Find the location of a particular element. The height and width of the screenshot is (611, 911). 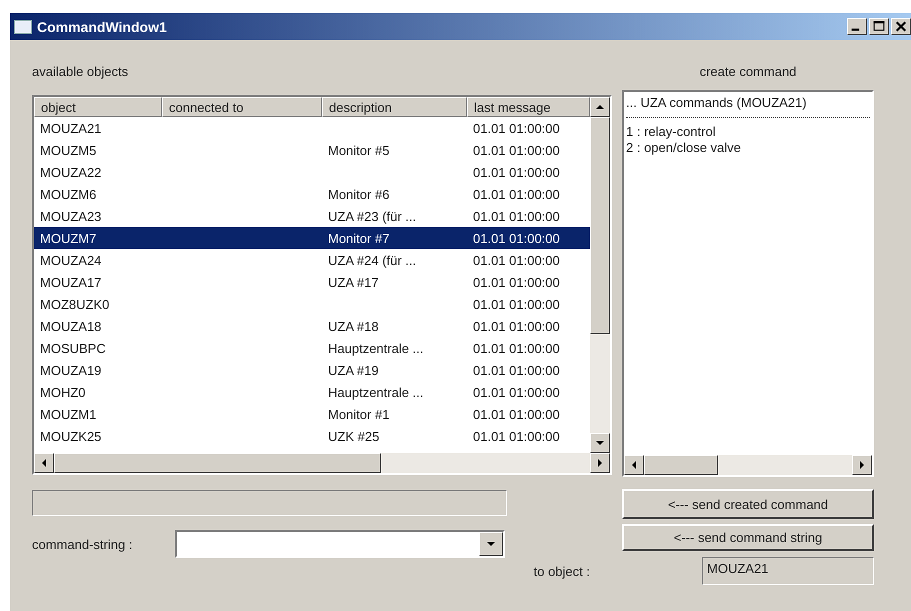

table-row: MOUZA21 01.01 01:00:00 is located at coordinates (312, 128).